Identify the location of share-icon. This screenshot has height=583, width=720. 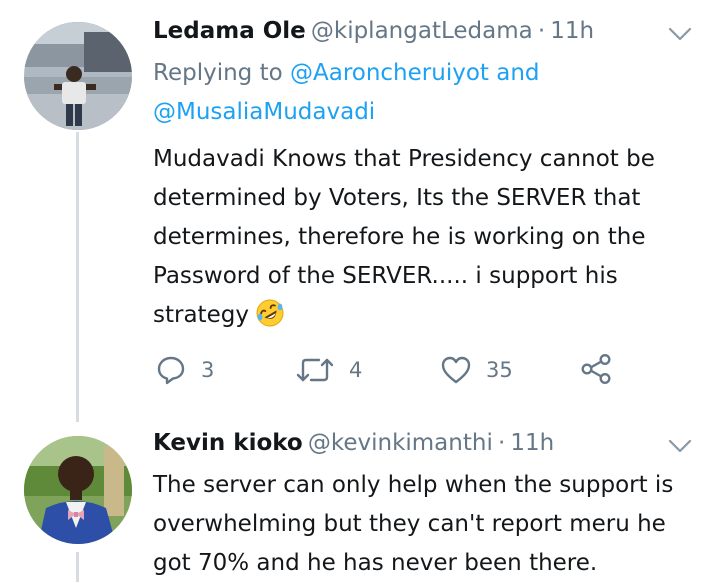
(596, 369).